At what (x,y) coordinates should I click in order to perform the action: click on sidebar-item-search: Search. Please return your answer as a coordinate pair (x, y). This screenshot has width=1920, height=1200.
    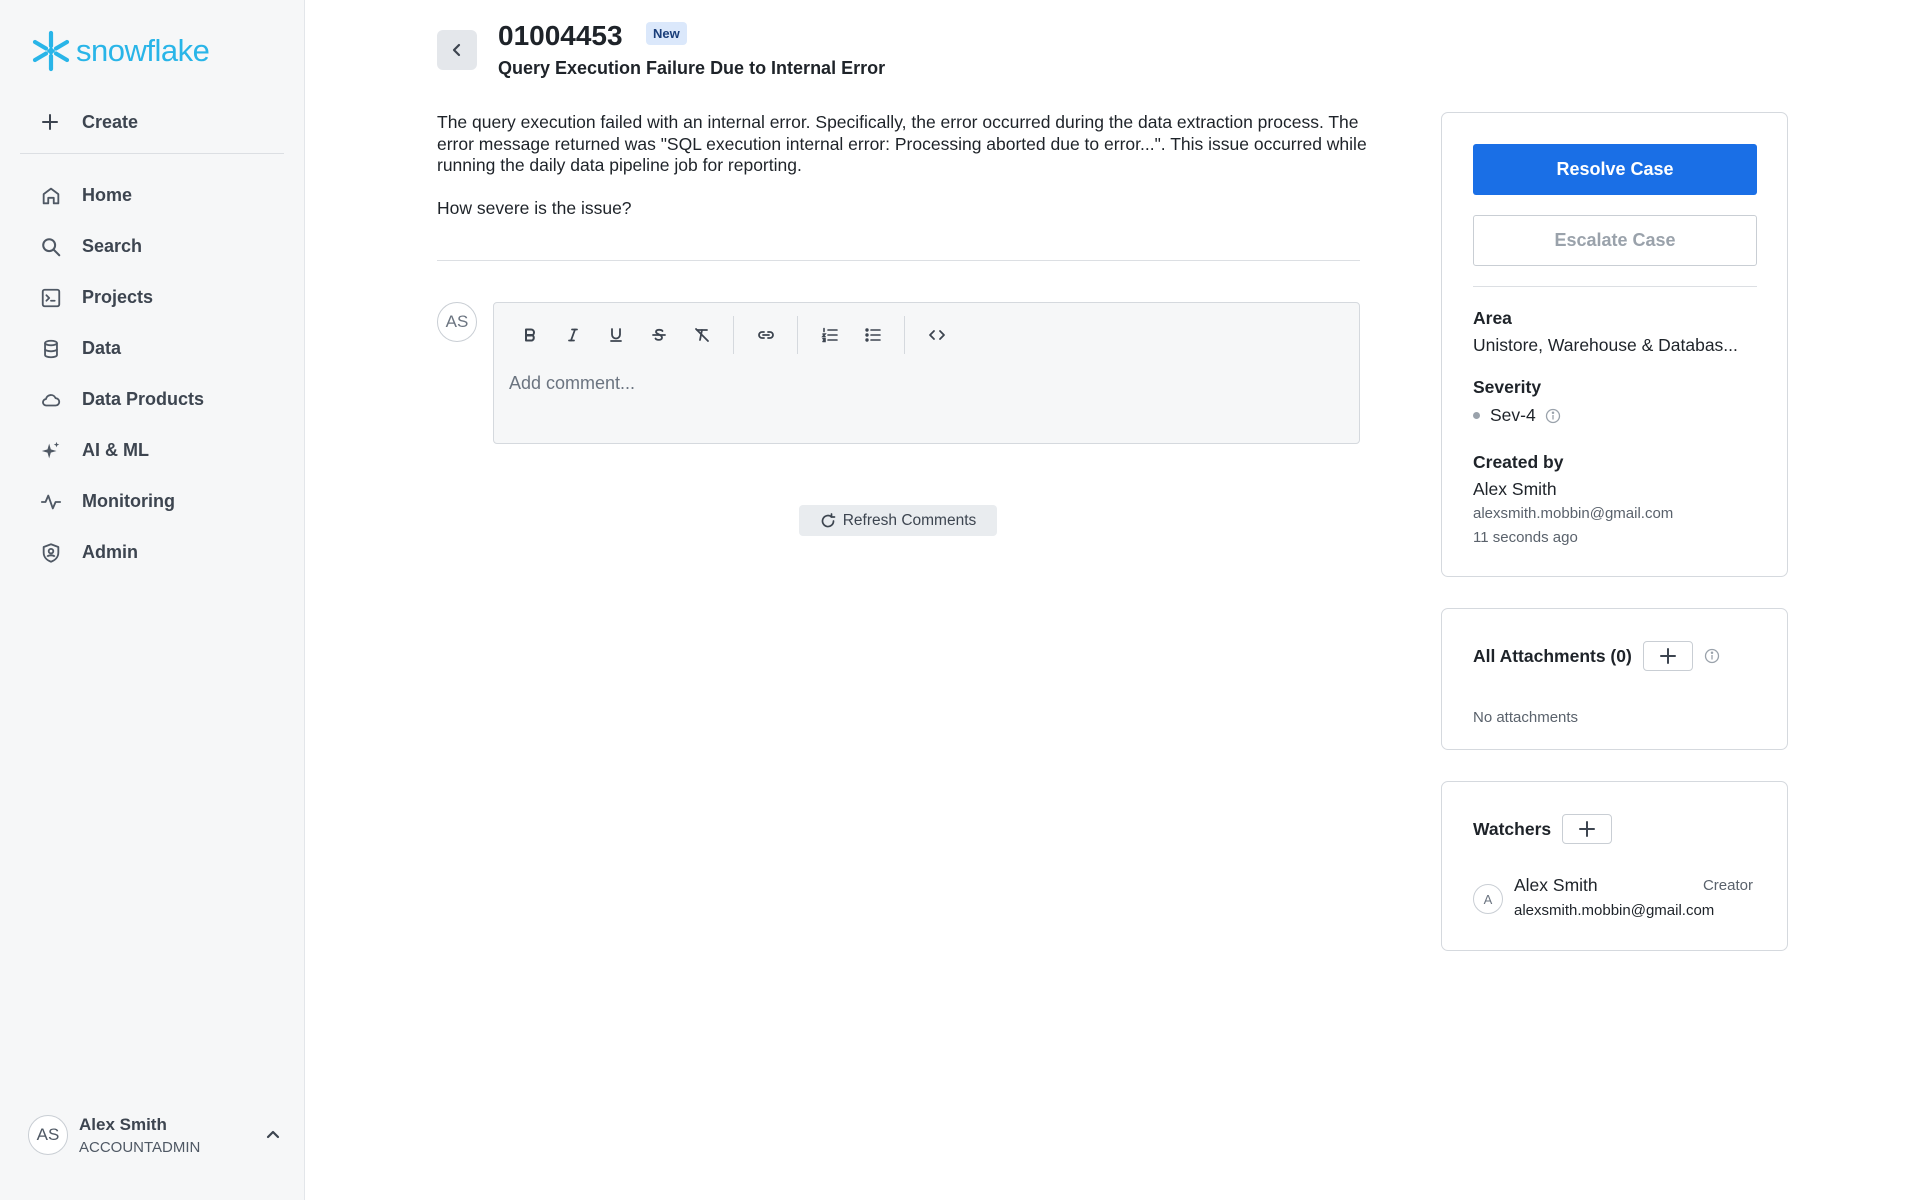
    Looking at the image, I should click on (152, 246).